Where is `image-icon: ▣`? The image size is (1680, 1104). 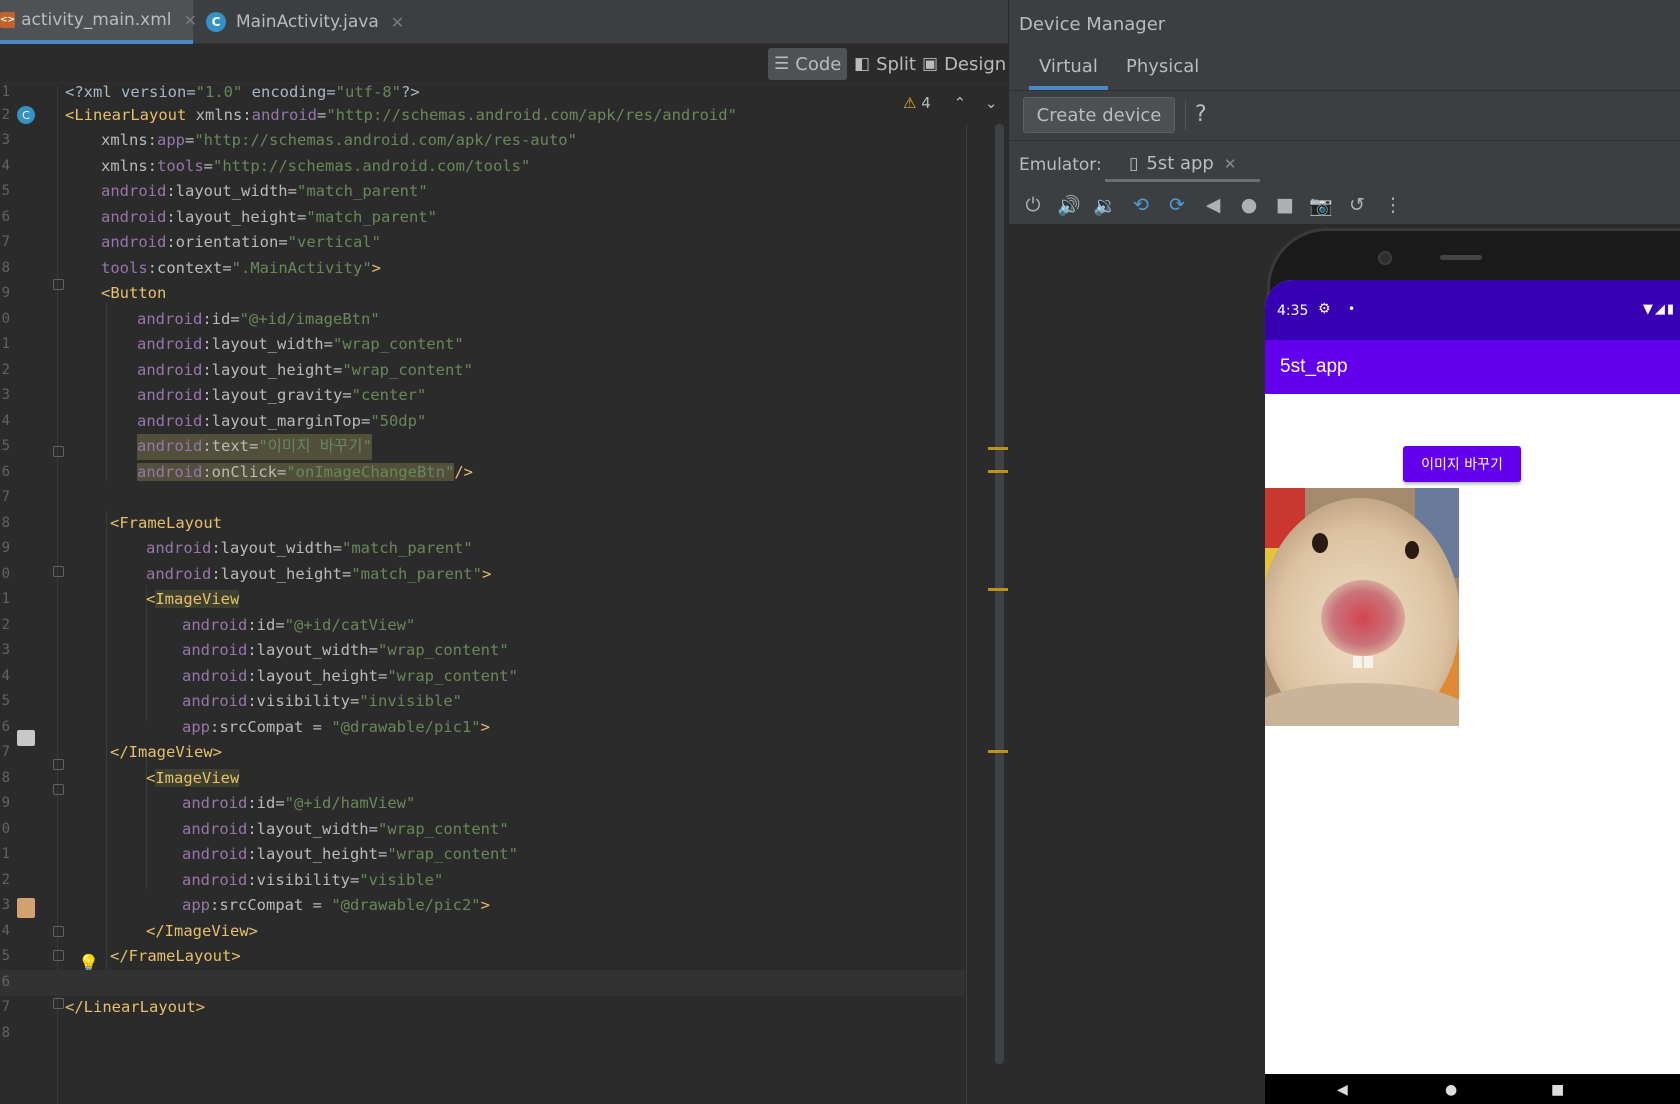
image-icon: ▣ is located at coordinates (930, 64).